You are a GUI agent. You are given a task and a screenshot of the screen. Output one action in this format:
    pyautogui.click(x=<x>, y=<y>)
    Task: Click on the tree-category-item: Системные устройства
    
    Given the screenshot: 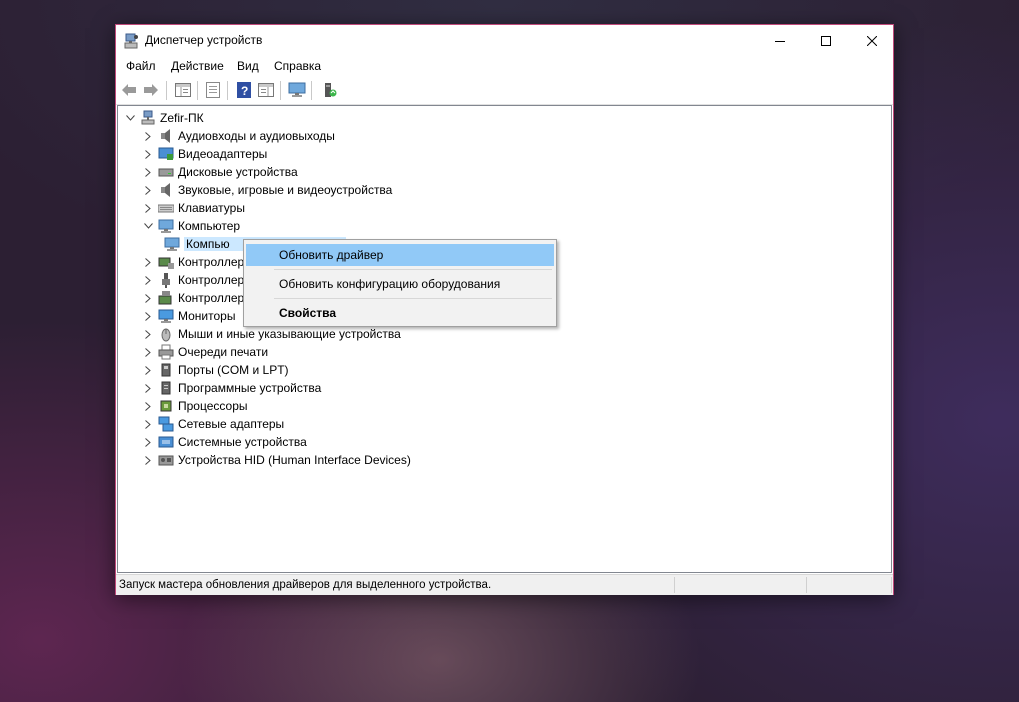 What is the action you would take?
    pyautogui.click(x=224, y=442)
    